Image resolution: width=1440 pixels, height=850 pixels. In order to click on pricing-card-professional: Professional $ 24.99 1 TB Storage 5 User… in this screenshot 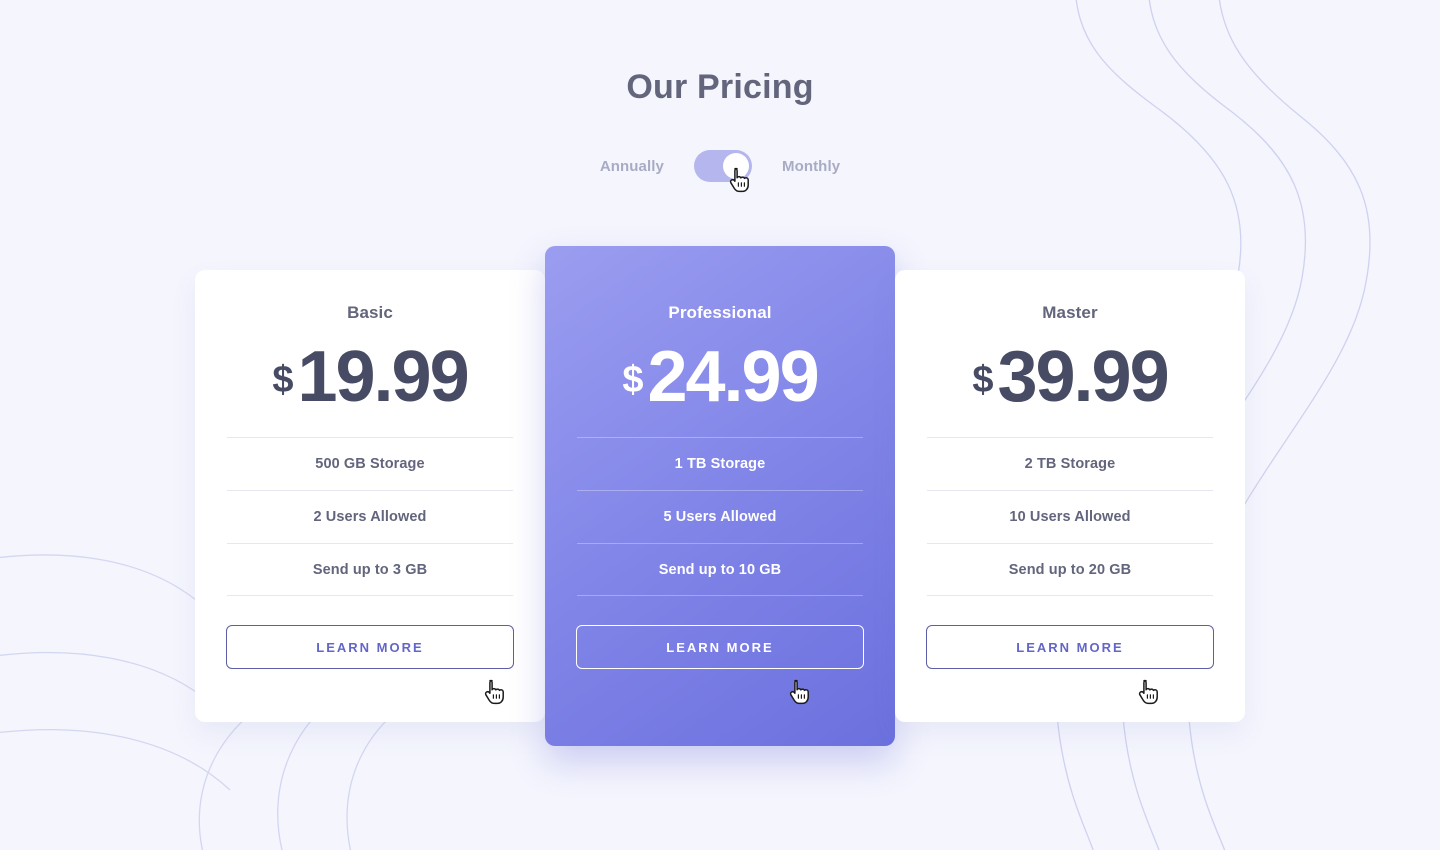, I will do `click(720, 496)`.